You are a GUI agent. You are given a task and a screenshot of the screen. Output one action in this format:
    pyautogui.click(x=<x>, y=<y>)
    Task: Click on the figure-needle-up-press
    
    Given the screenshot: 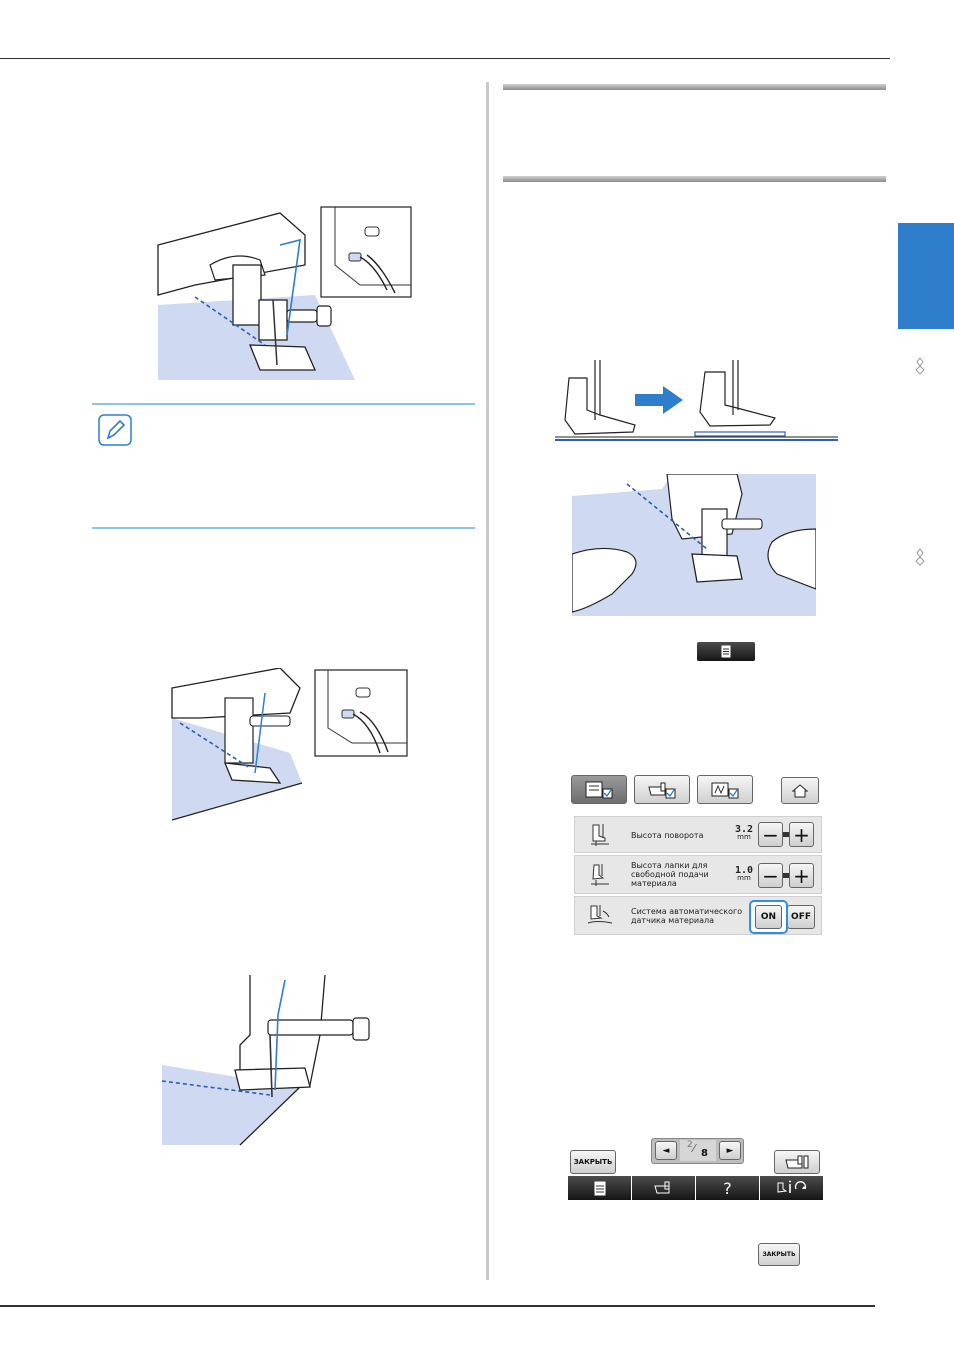 What is the action you would take?
    pyautogui.click(x=290, y=745)
    